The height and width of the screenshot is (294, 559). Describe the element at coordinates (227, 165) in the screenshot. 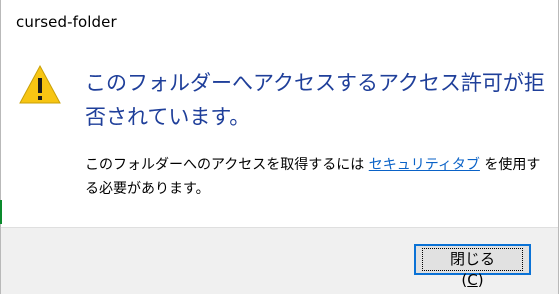

I see `content-text-before-link: このフォルダーへのアクセスを取得するには` at that location.